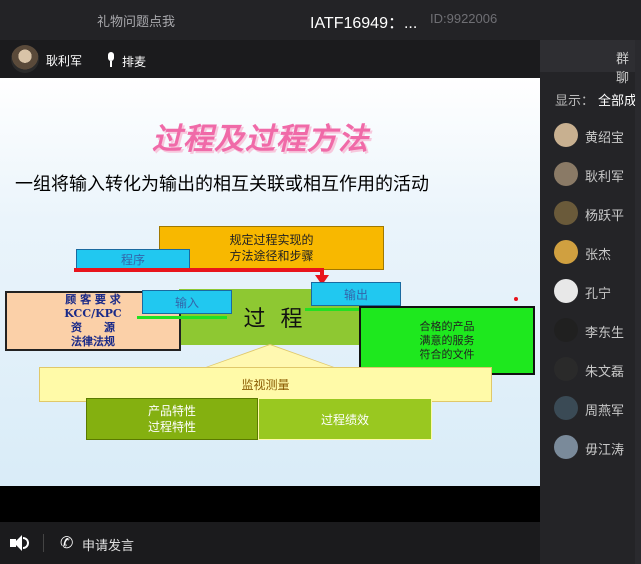  What do you see at coordinates (265, 384) in the screenshot?
I see `monitor-box: 监视测量` at bounding box center [265, 384].